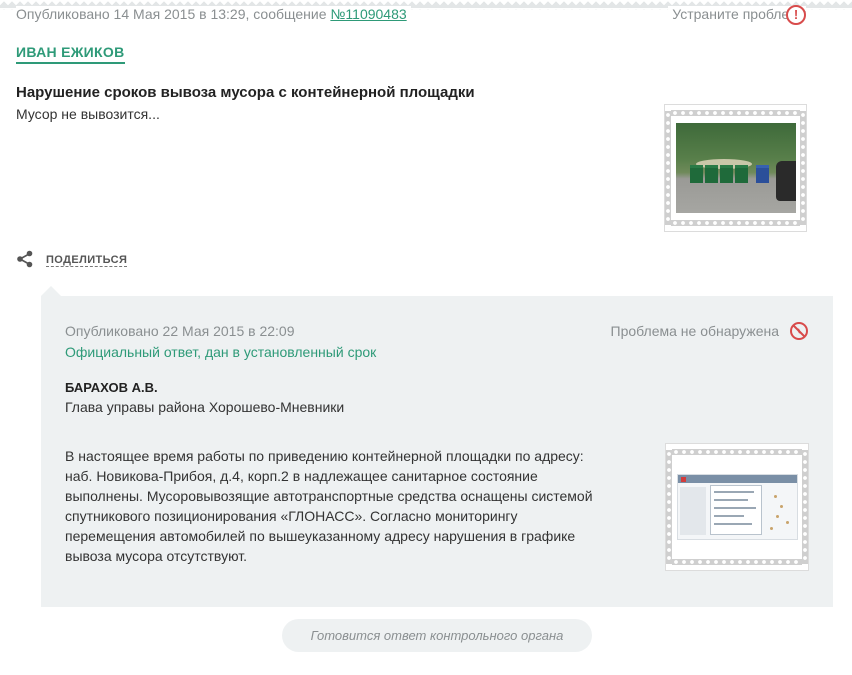 The height and width of the screenshot is (675, 852). What do you see at coordinates (180, 331) in the screenshot?
I see `answer-published-date: Опубликовано 22 Мая 2015 в 22:09` at bounding box center [180, 331].